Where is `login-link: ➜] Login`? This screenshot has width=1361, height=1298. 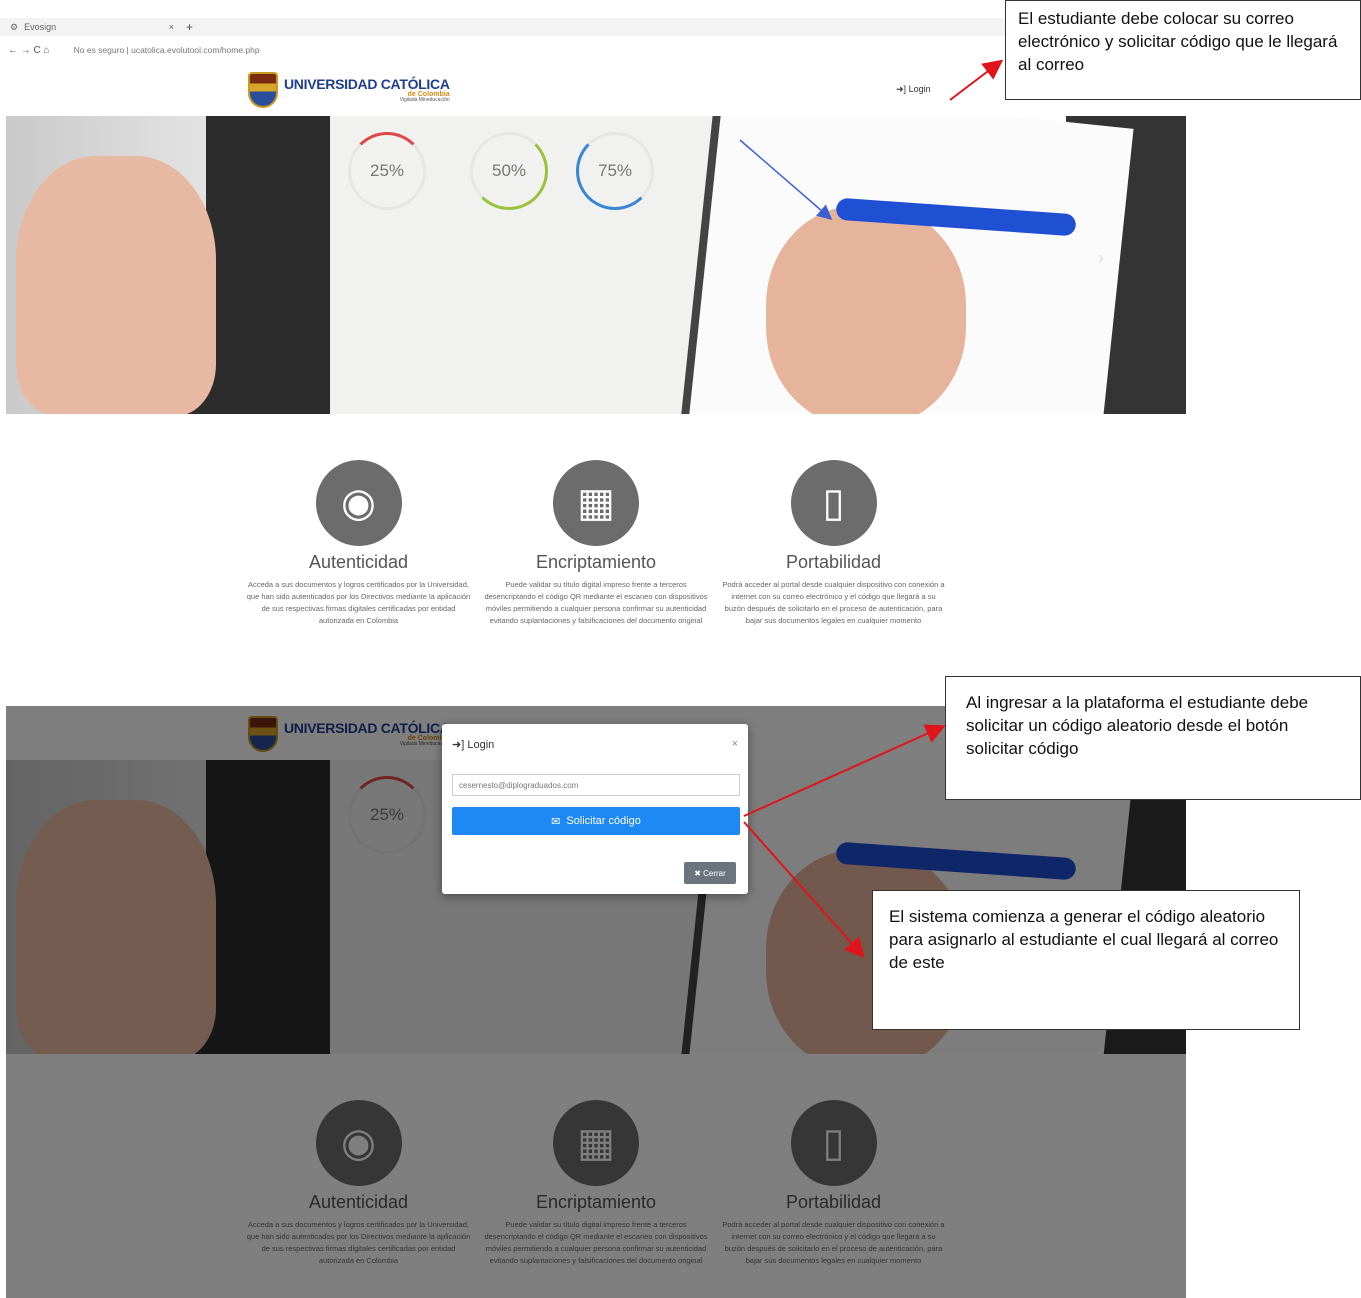 login-link: ➜] Login is located at coordinates (913, 89).